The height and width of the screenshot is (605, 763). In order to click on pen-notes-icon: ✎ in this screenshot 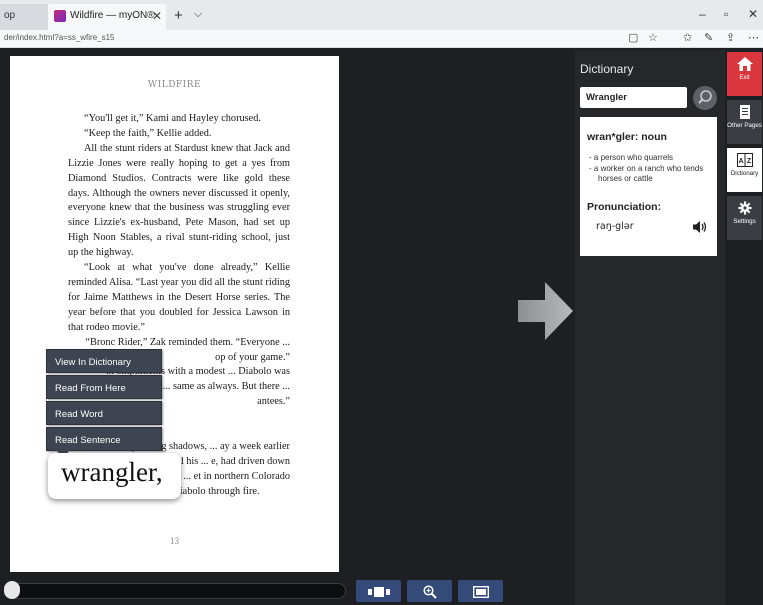, I will do `click(708, 37)`.